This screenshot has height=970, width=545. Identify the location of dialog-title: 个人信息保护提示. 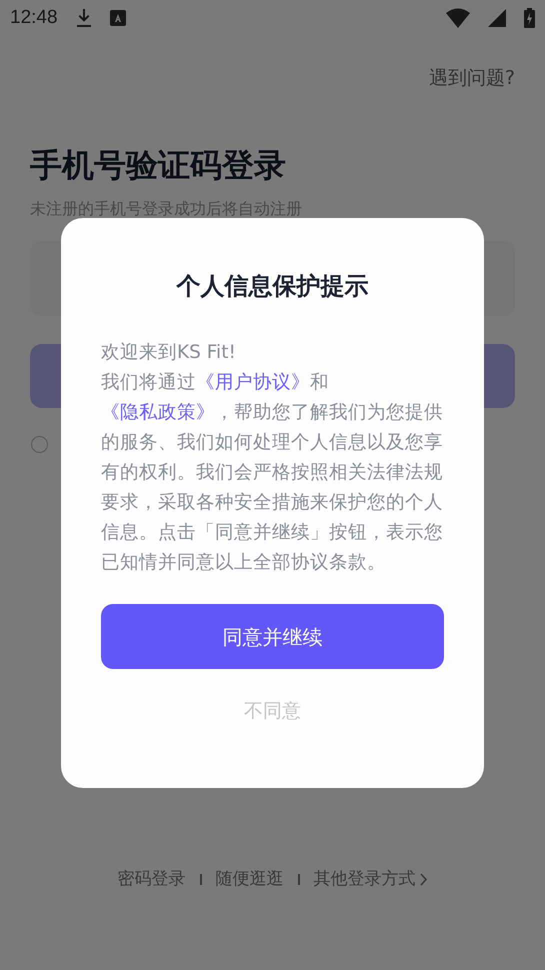
(272, 286).